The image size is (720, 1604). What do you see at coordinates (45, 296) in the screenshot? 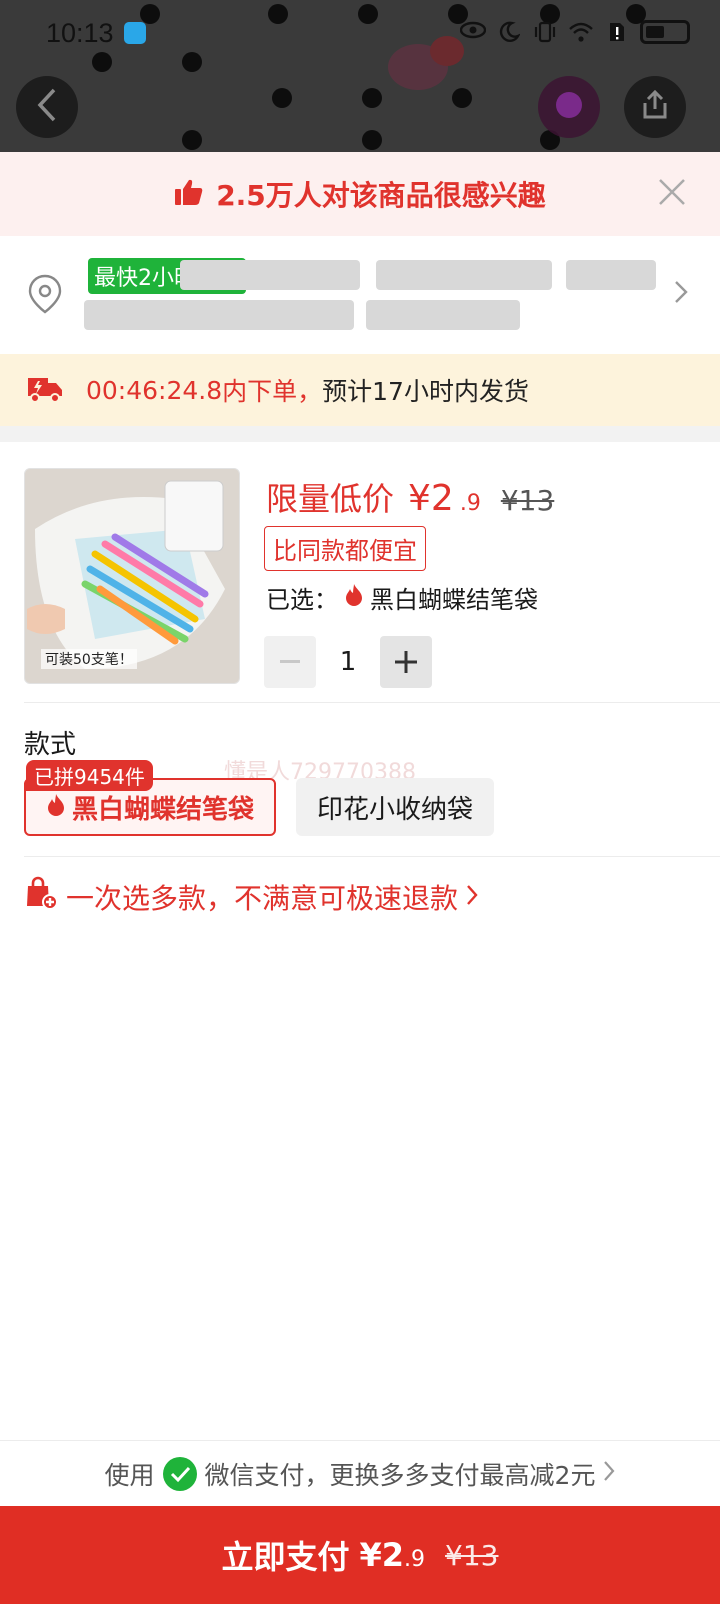
I see `location-pin-icon` at bounding box center [45, 296].